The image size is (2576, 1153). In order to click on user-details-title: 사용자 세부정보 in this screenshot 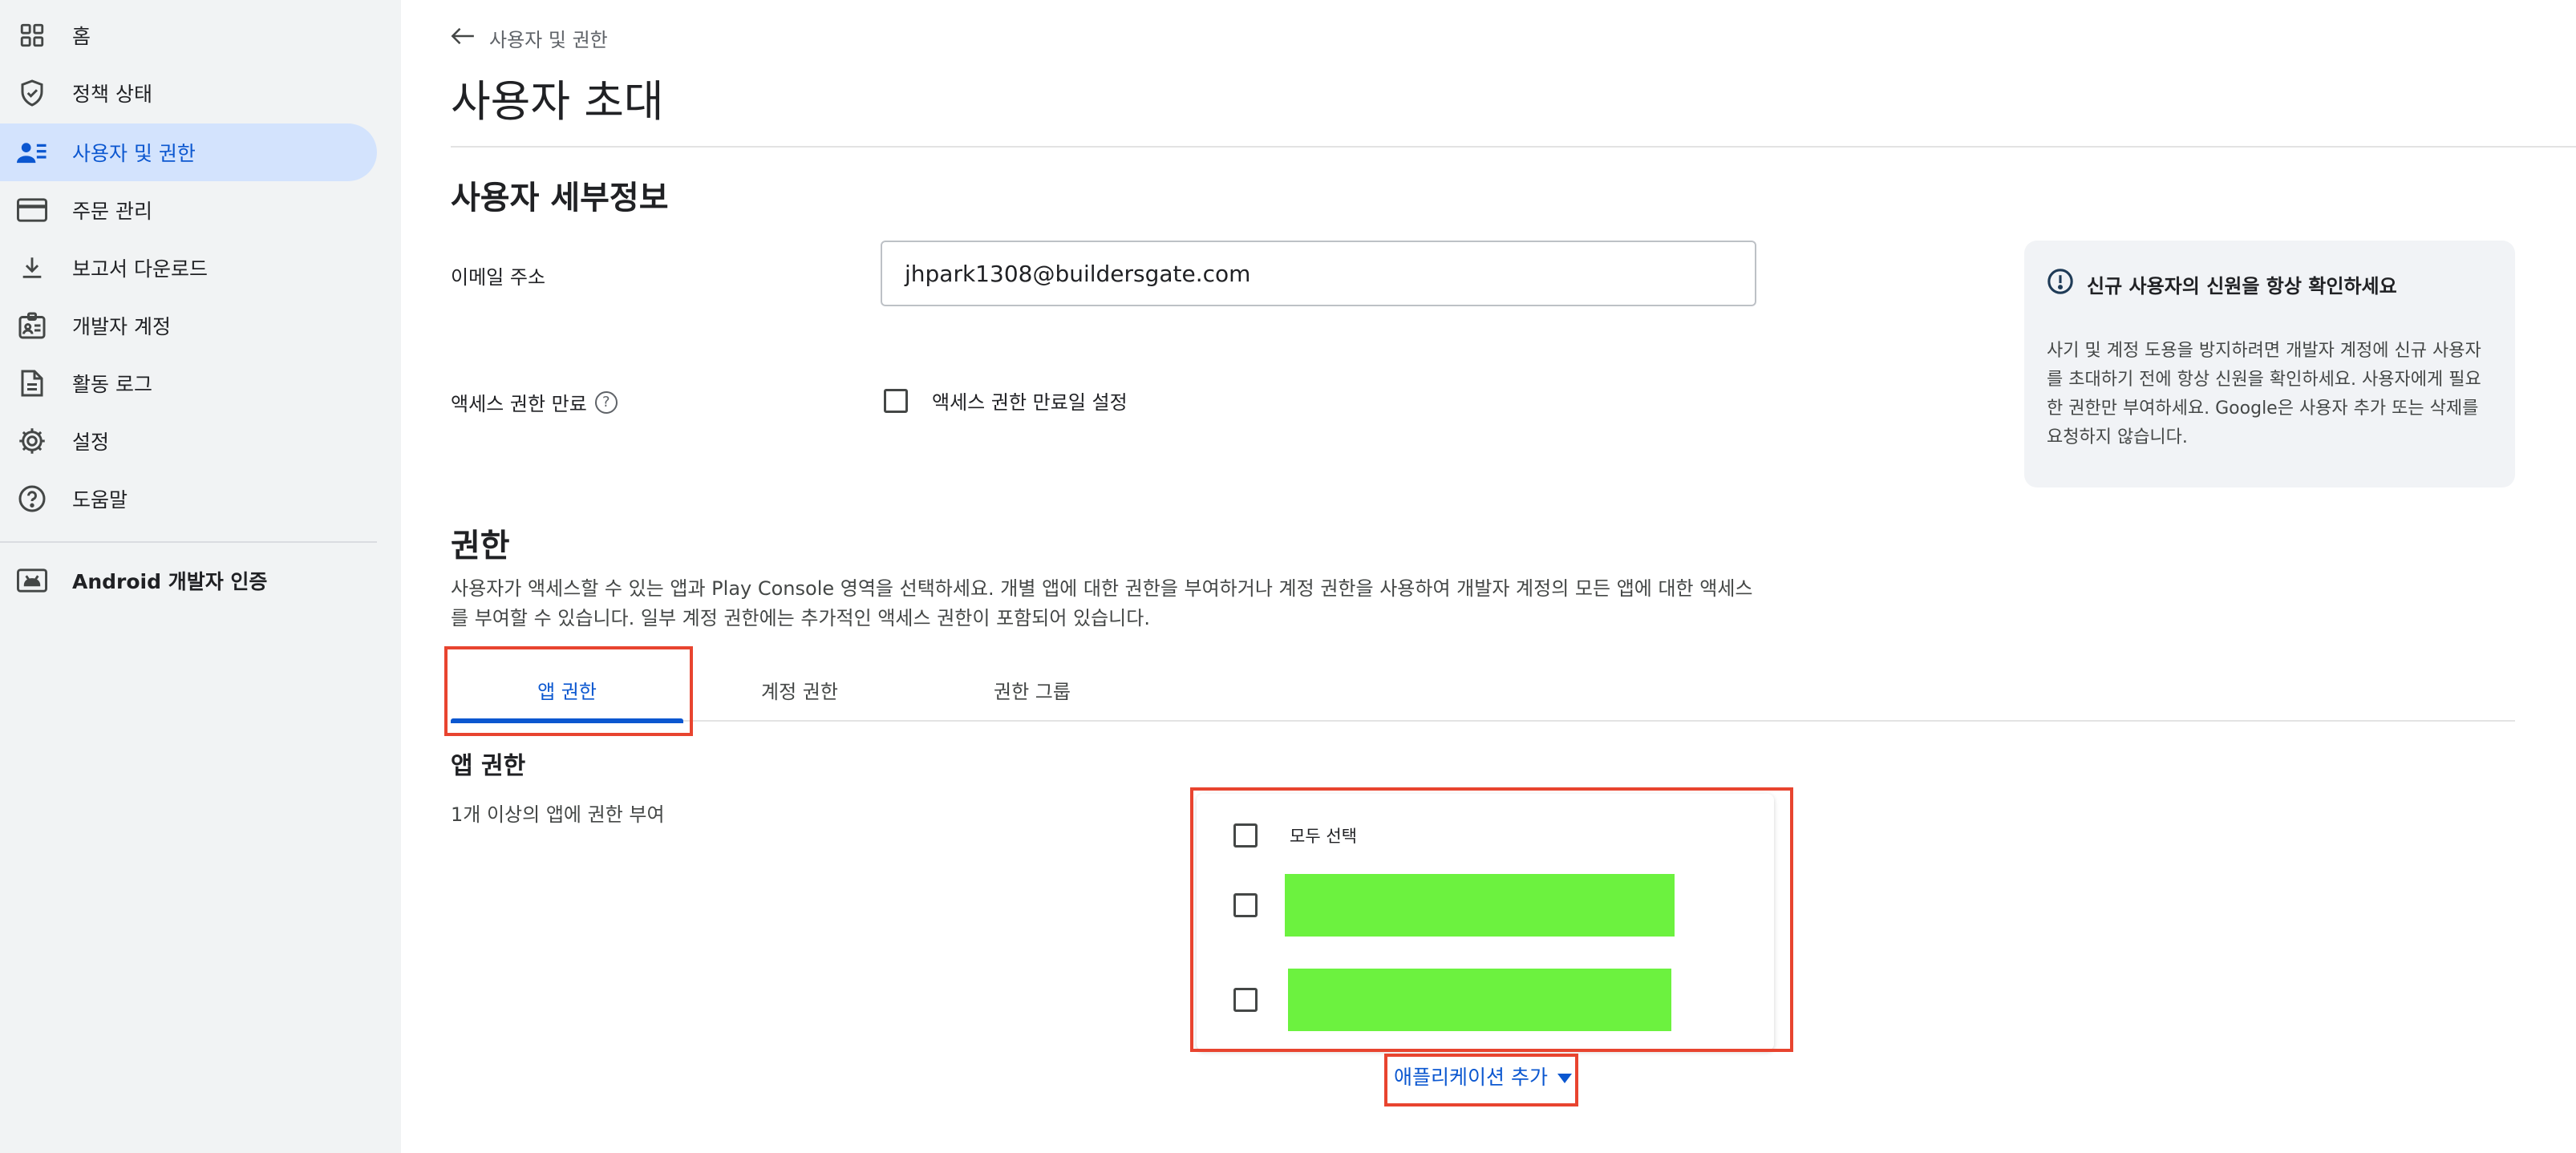, I will do `click(560, 198)`.